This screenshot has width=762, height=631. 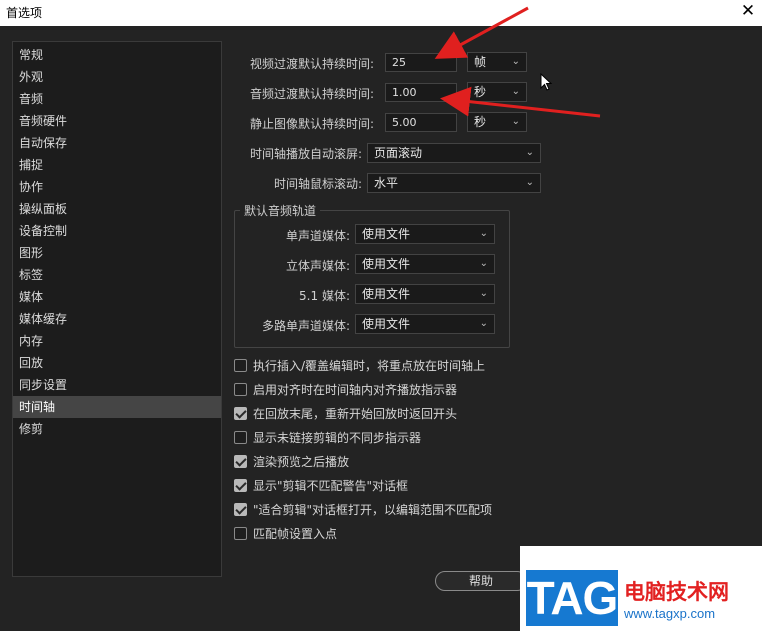 What do you see at coordinates (546, 82) in the screenshot?
I see `mouse-pointer-icon` at bounding box center [546, 82].